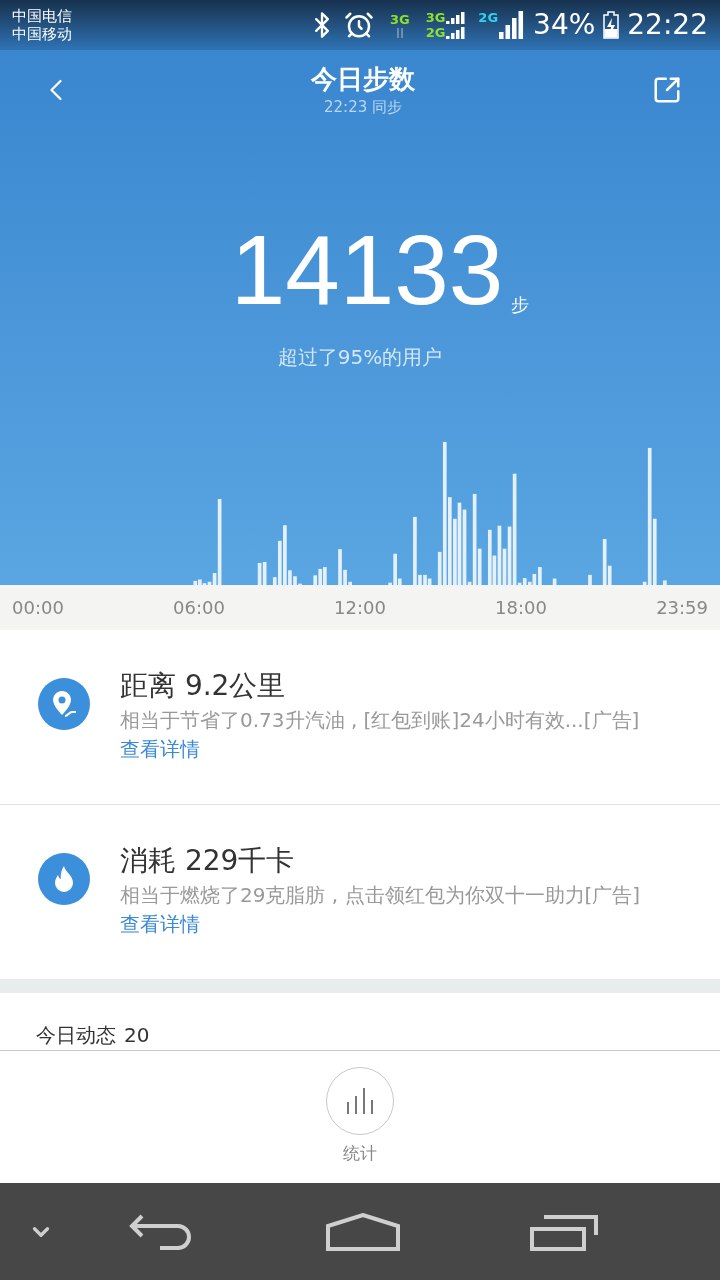 This screenshot has height=1280, width=720. I want to click on back-arrow-icon, so click(161, 1231).